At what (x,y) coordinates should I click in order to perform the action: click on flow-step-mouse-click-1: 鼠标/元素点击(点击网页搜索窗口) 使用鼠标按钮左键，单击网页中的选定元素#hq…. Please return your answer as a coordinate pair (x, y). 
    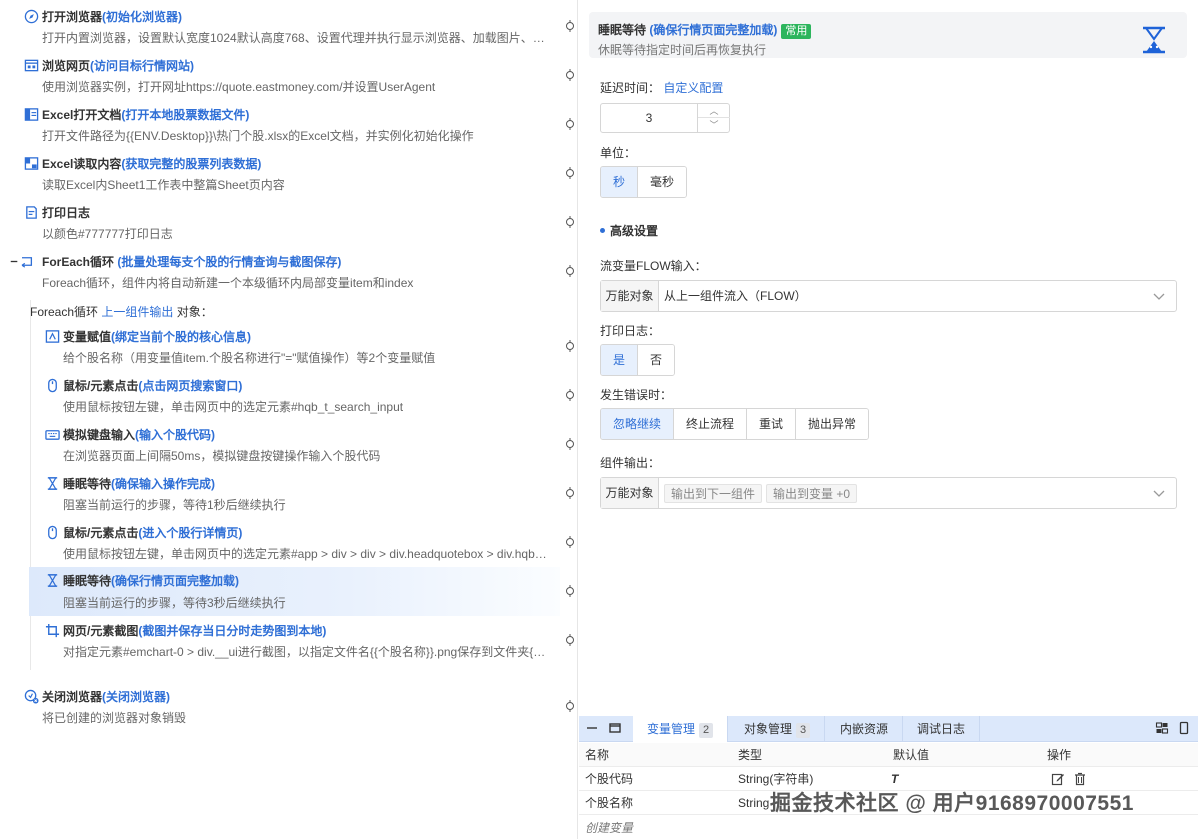
    Looking at the image, I should click on (280, 397).